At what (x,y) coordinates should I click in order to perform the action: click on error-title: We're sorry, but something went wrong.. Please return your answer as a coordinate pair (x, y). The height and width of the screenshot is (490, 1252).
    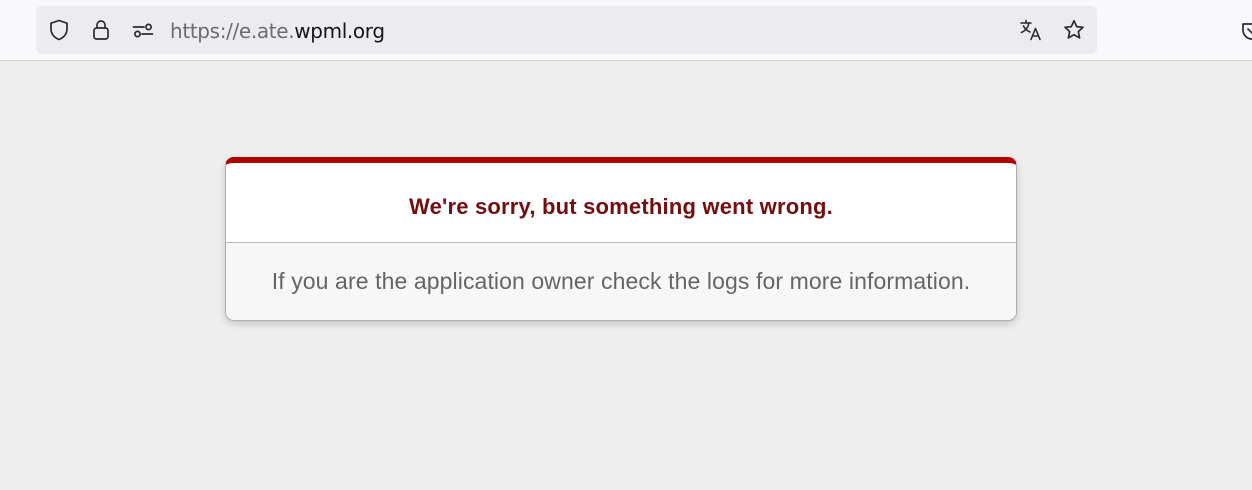
    Looking at the image, I should click on (621, 206).